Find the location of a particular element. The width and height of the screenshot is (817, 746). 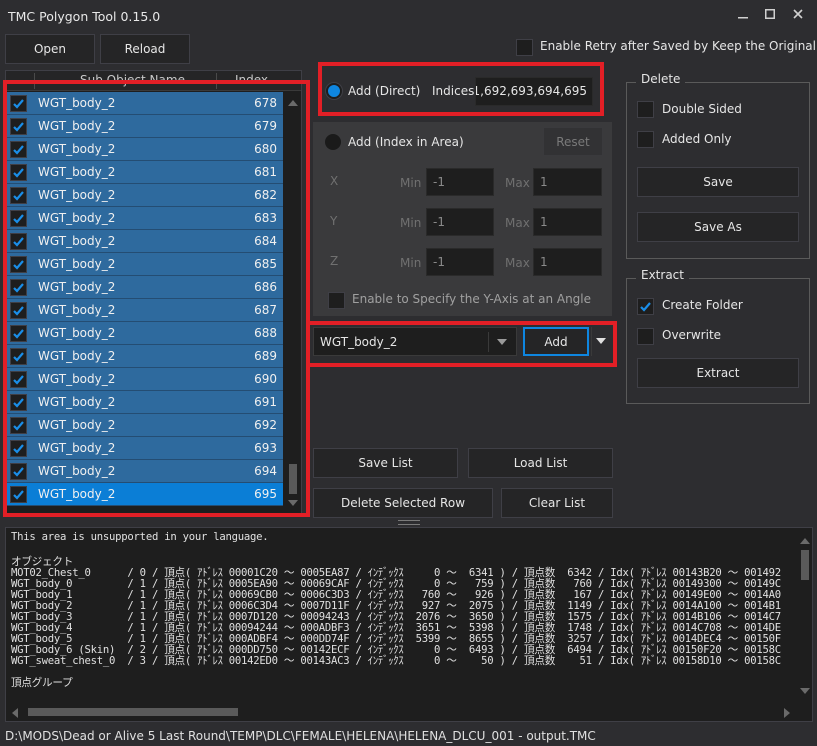

add-direct-radio is located at coordinates (334, 91).